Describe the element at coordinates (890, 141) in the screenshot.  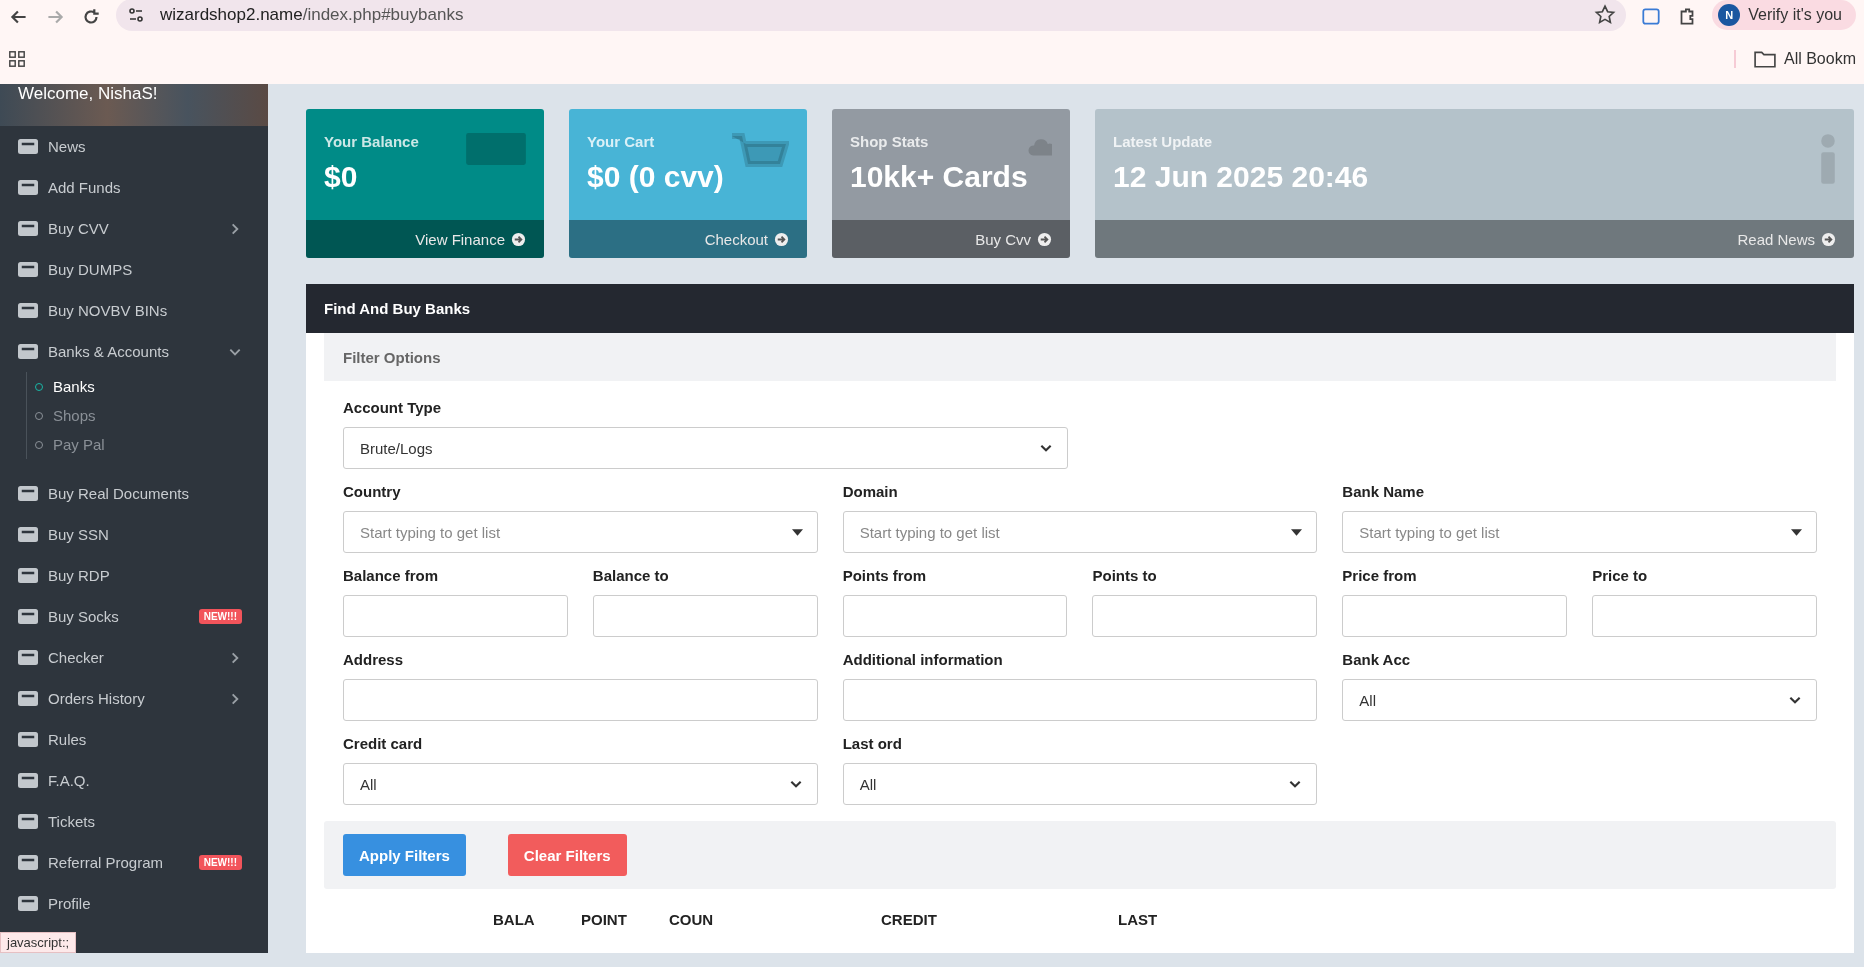
I see `card-title: Shop Stats` at that location.